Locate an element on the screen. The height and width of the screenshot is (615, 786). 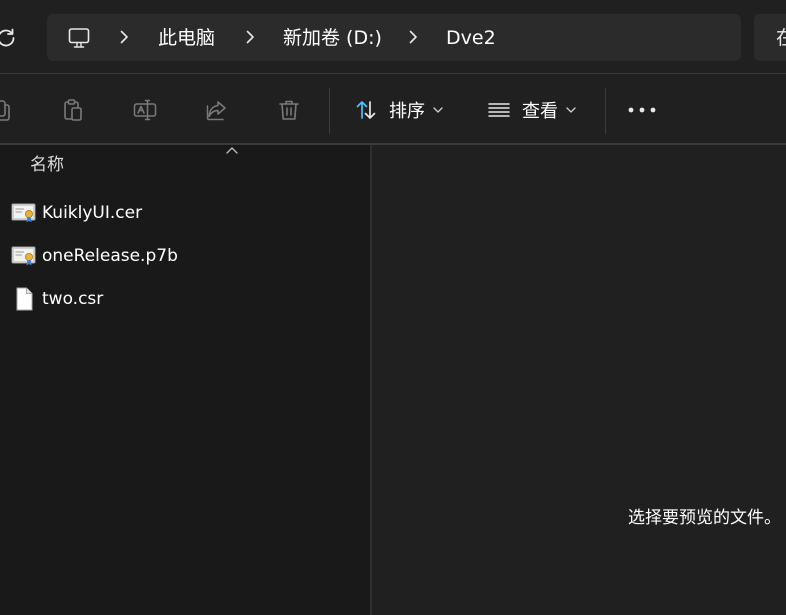
sort-label: 排序 is located at coordinates (407, 111).